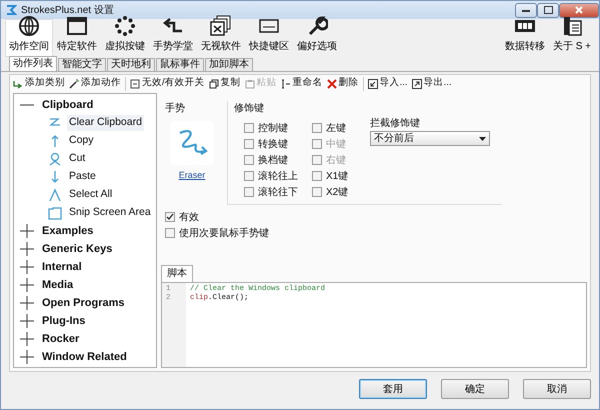 This screenshot has height=410, width=600. What do you see at coordinates (285, 83) in the screenshot?
I see `rename-icon` at bounding box center [285, 83].